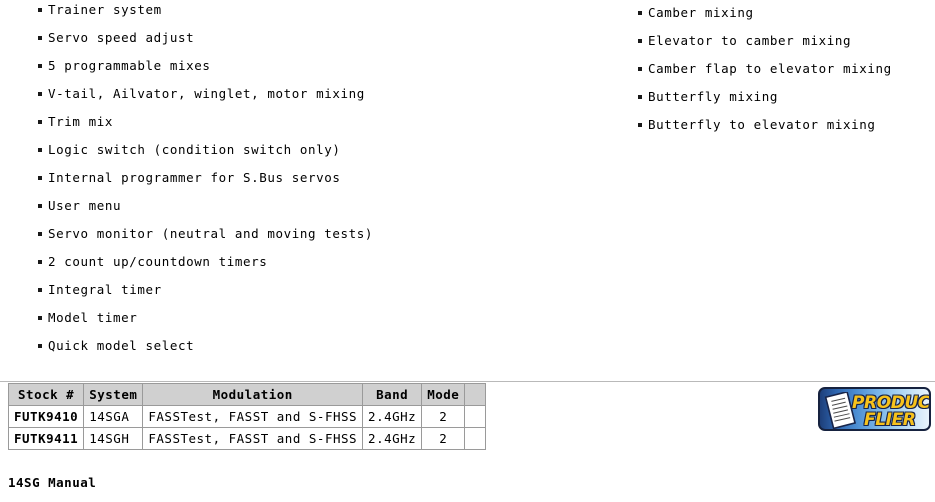  What do you see at coordinates (121, 37) in the screenshot?
I see `feature-list-item-label: Servo speed adjust` at bounding box center [121, 37].